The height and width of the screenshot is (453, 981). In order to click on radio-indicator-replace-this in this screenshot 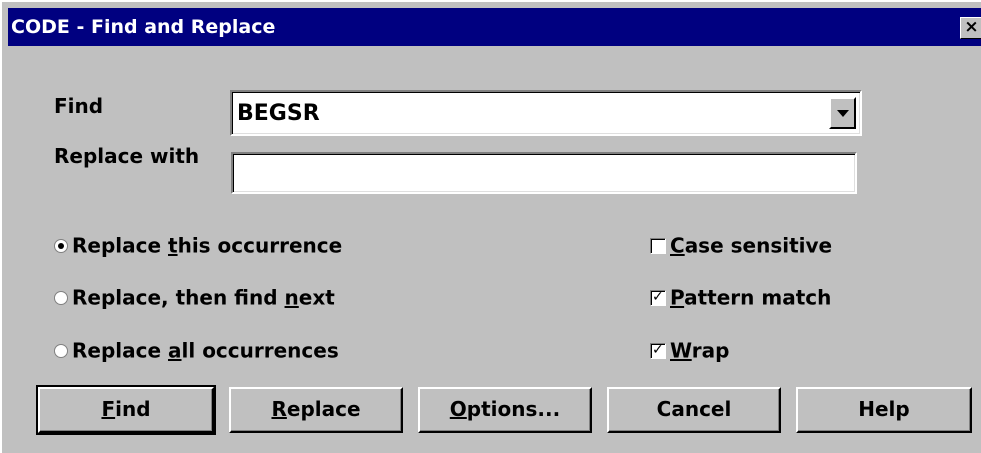, I will do `click(61, 245)`.